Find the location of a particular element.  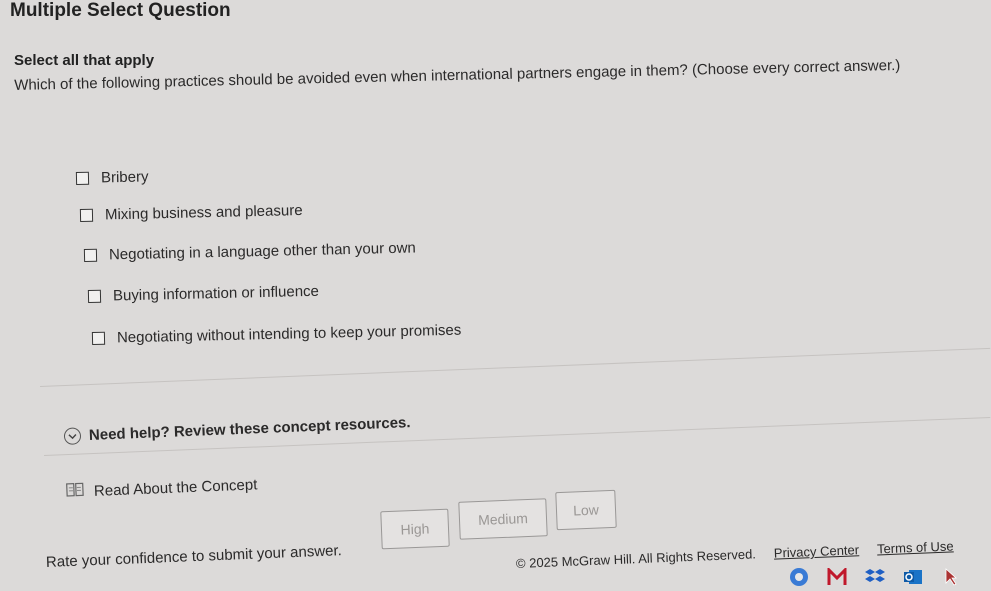

confidence-high-button: High is located at coordinates (415, 529).